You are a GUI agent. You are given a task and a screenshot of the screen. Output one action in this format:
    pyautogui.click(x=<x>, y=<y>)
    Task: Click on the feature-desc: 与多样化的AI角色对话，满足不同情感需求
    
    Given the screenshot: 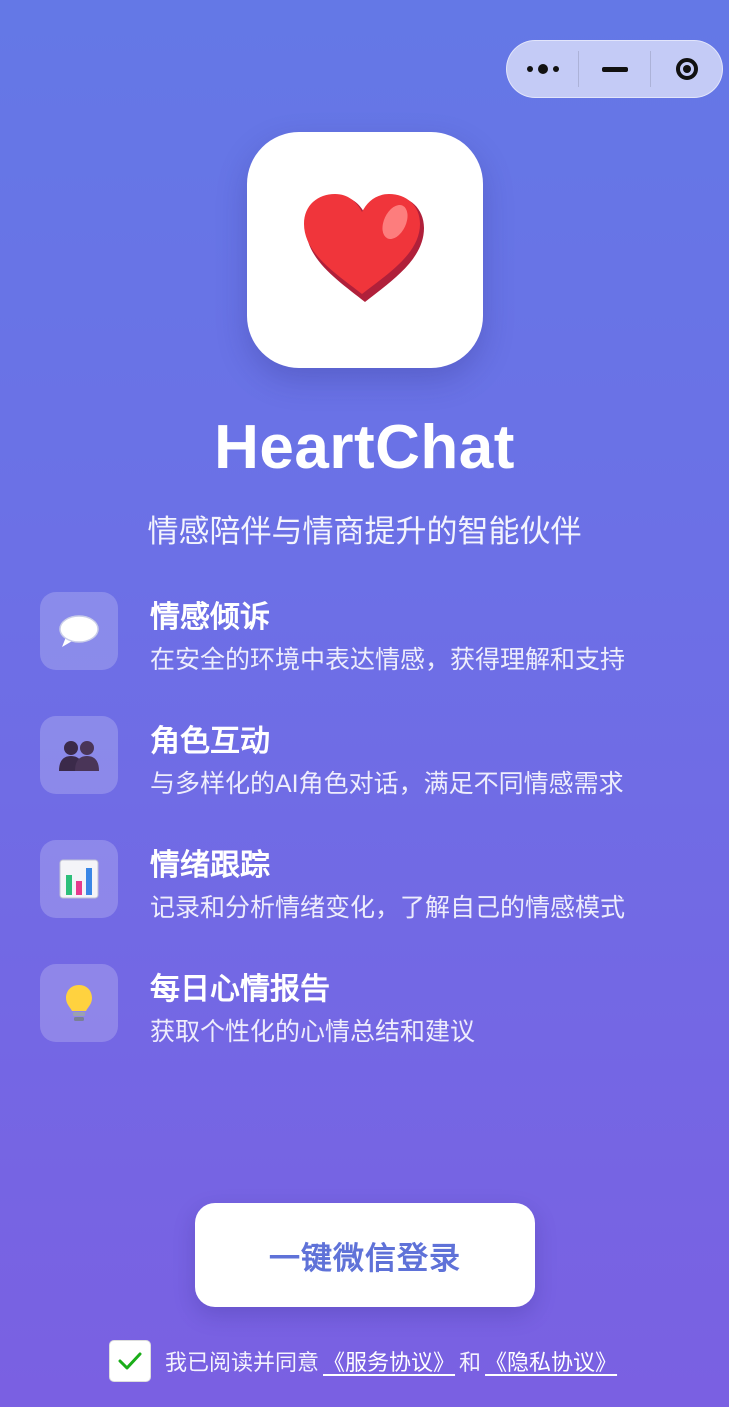 What is the action you would take?
    pyautogui.click(x=387, y=784)
    